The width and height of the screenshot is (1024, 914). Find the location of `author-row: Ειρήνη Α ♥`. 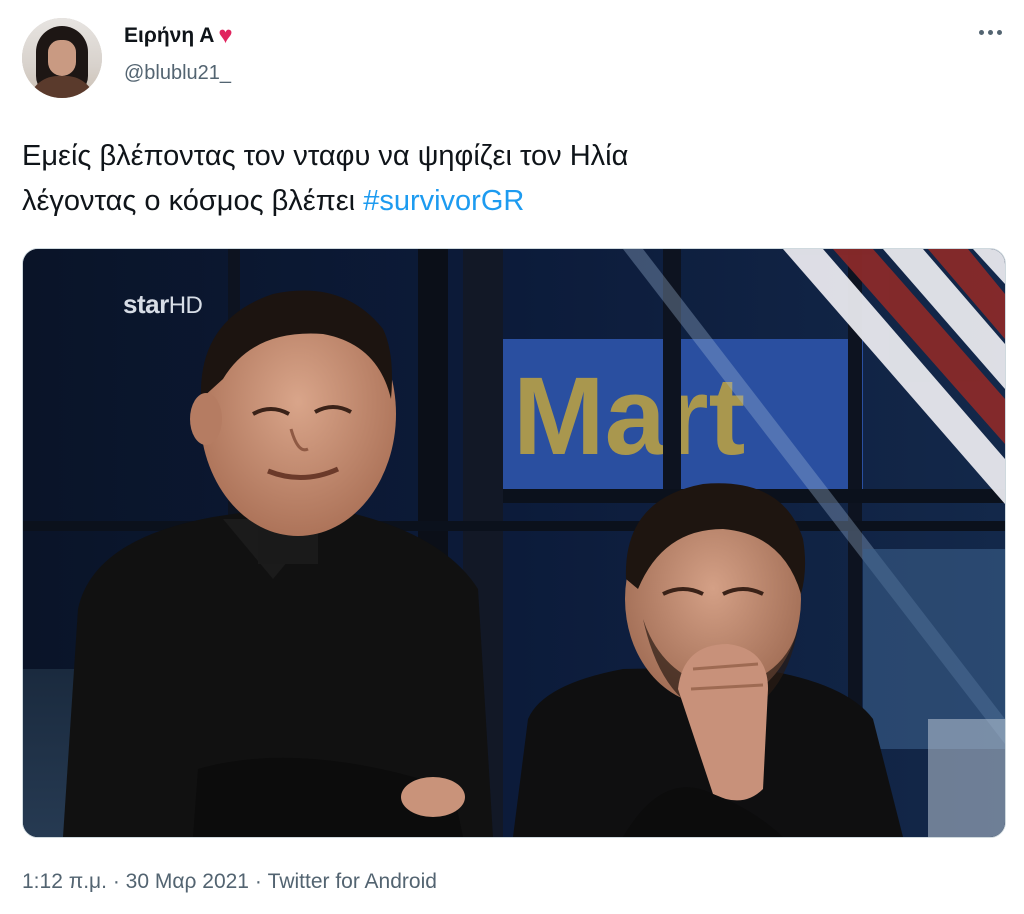

author-row: Ειρήνη Α ♥ is located at coordinates (178, 36).